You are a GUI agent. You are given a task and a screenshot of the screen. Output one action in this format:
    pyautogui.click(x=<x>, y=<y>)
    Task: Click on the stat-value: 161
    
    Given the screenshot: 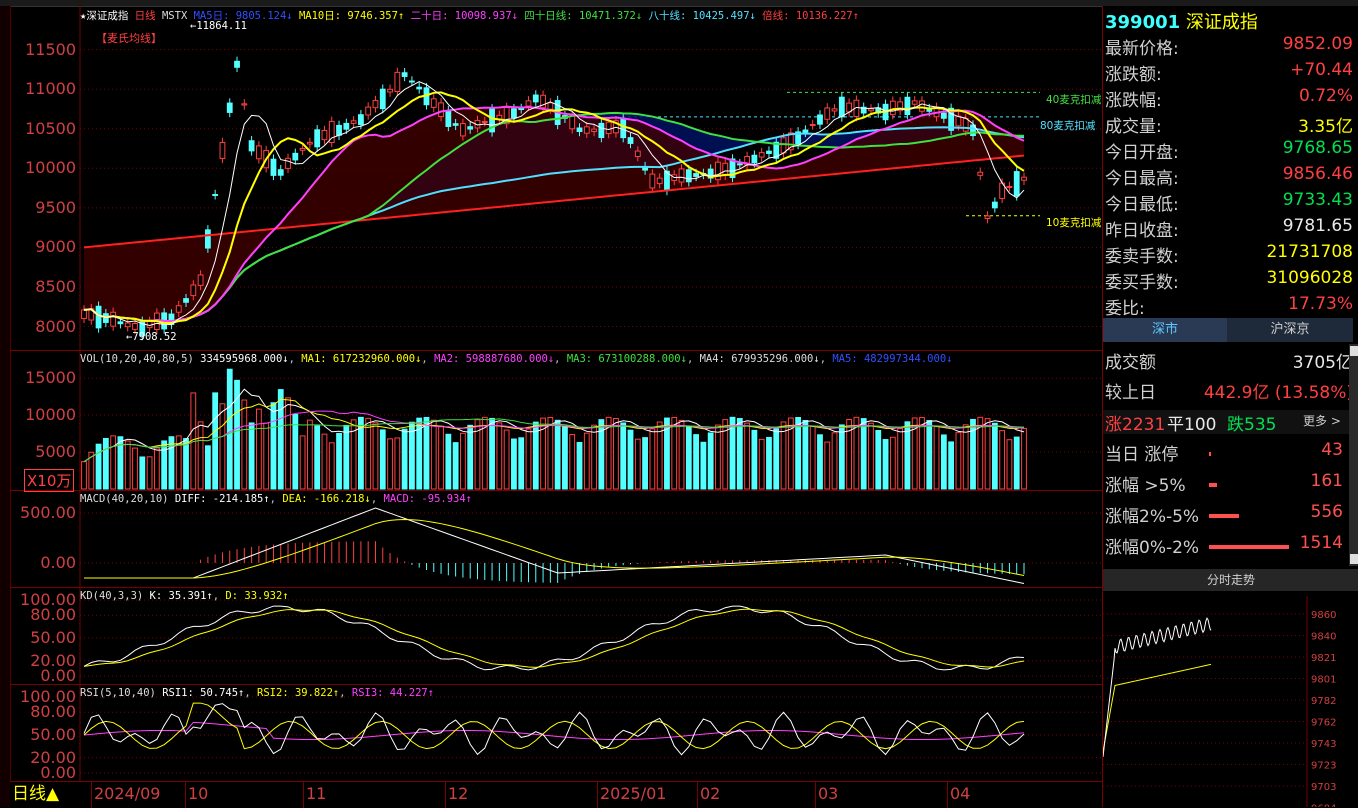 What is the action you would take?
    pyautogui.click(x=1326, y=481)
    